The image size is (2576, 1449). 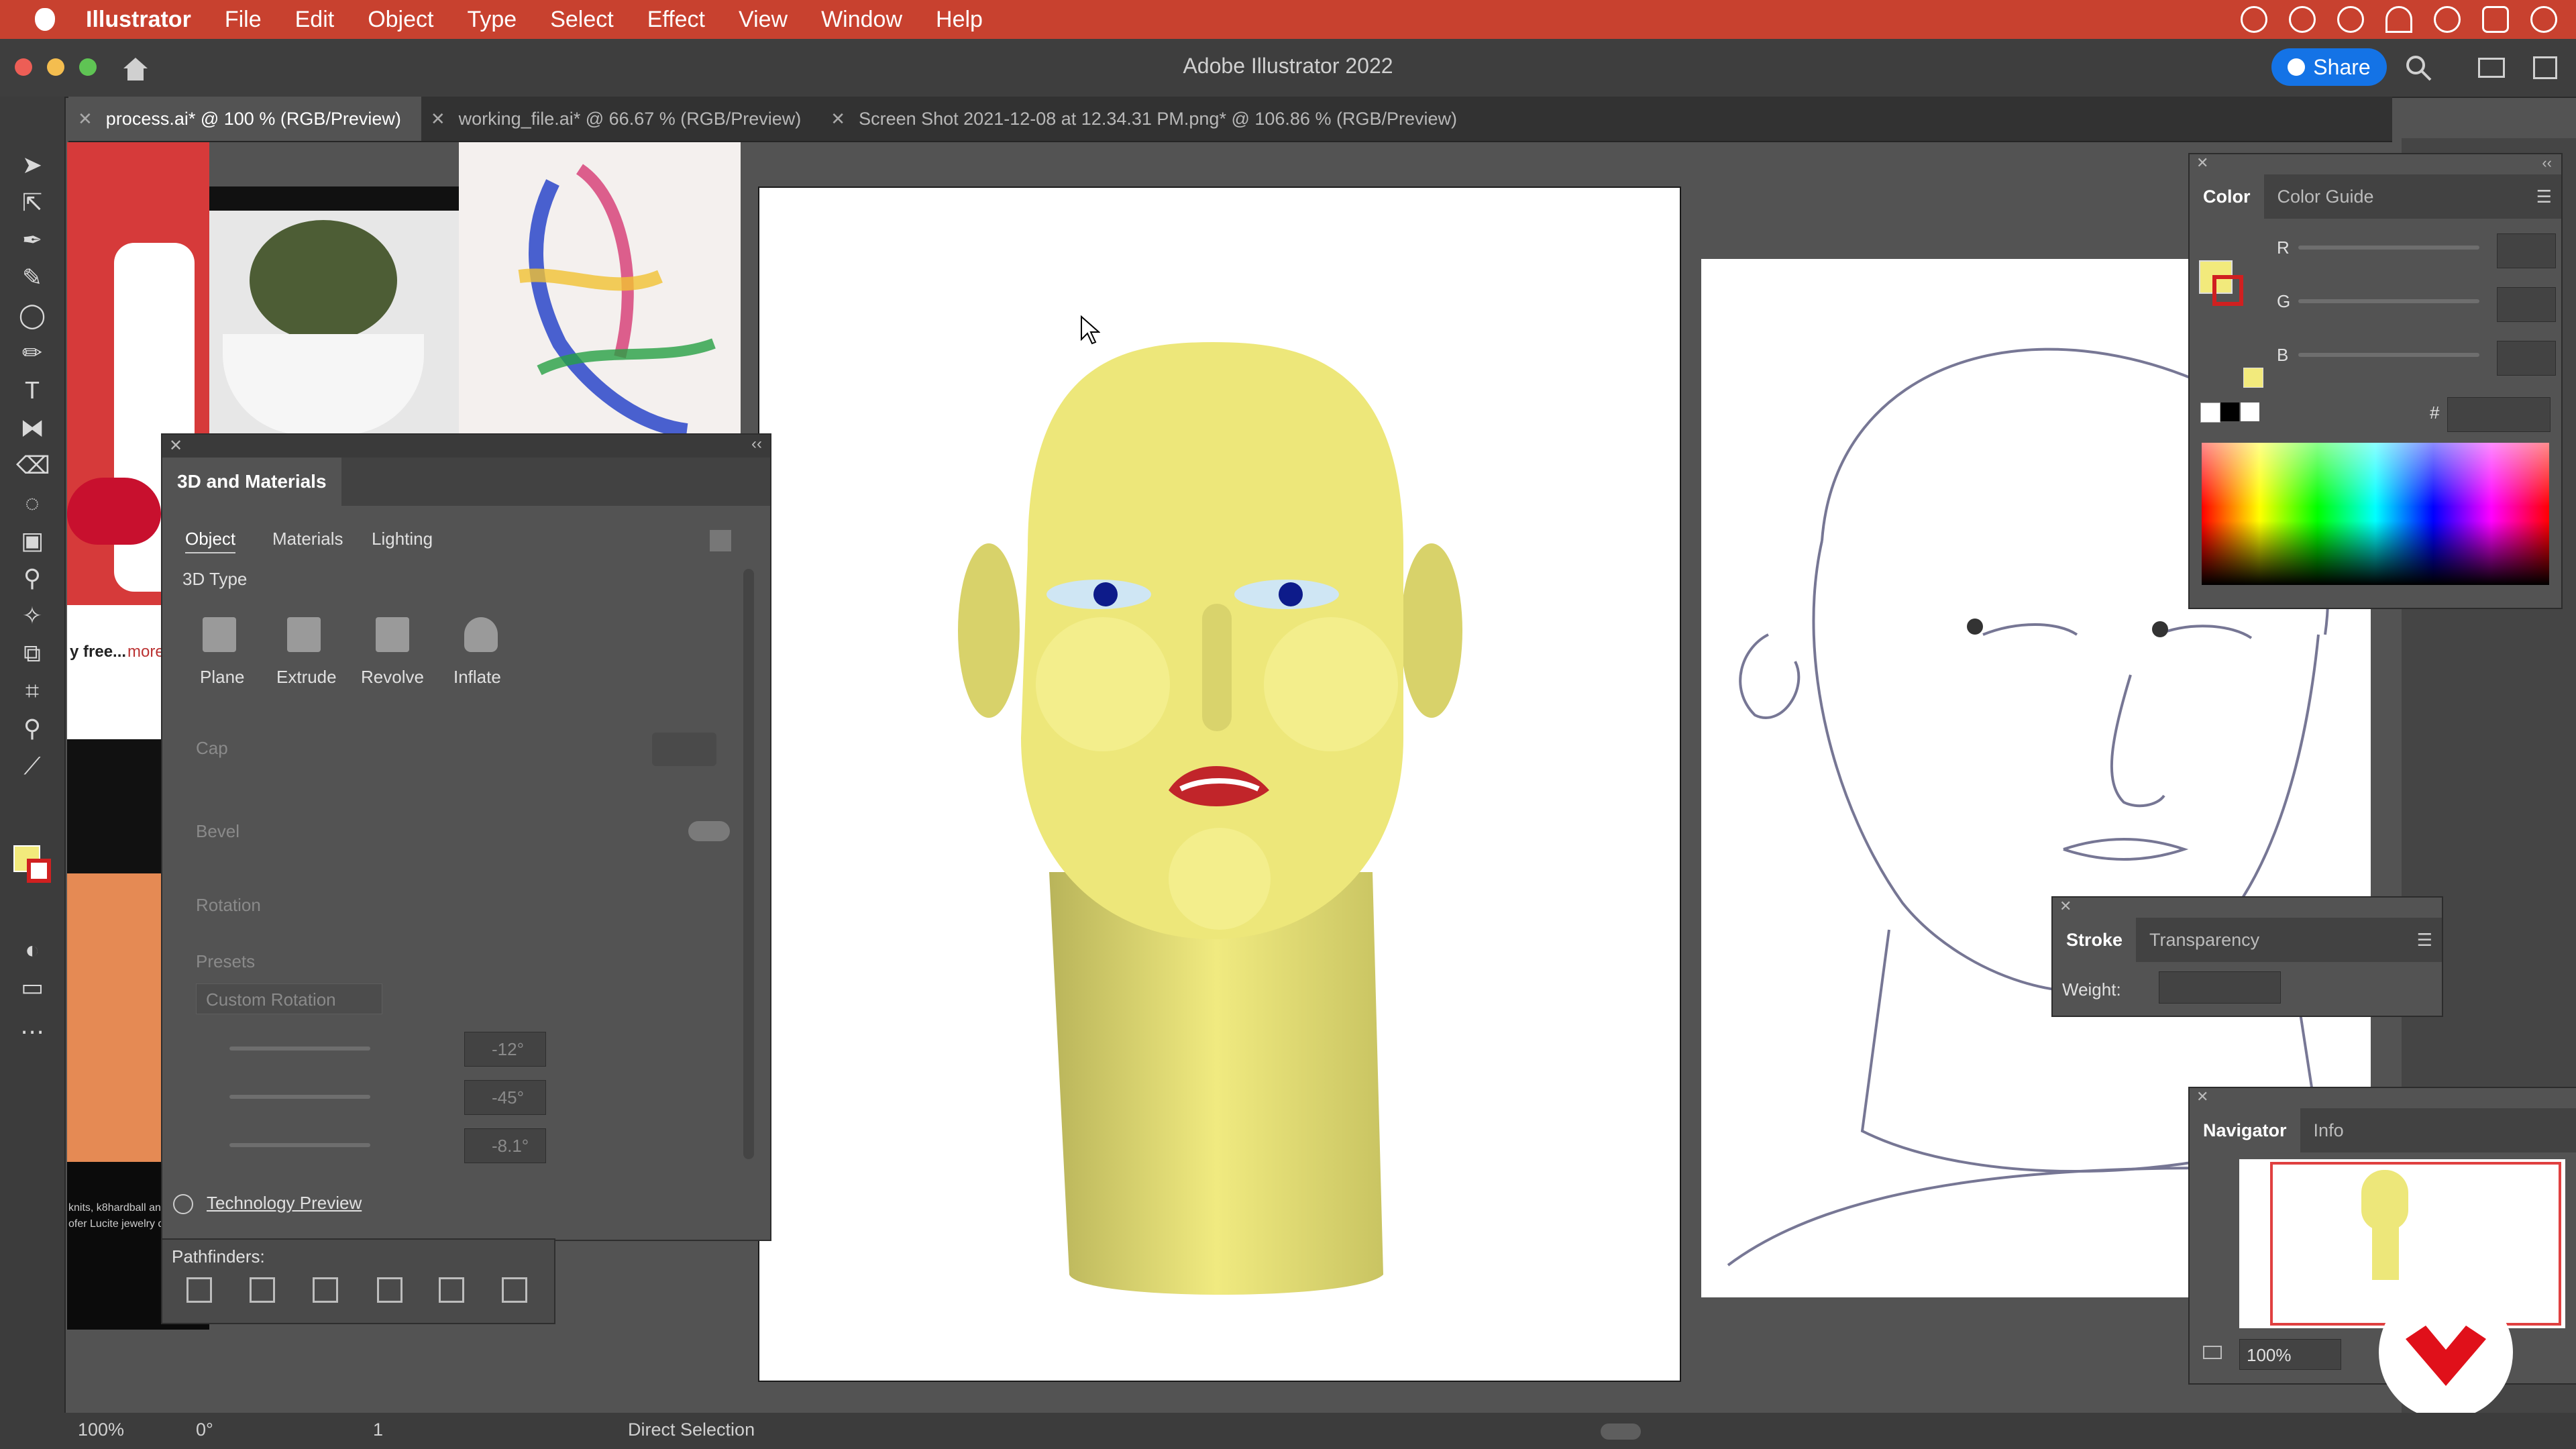 What do you see at coordinates (2229, 411) in the screenshot?
I see `black-swatch` at bounding box center [2229, 411].